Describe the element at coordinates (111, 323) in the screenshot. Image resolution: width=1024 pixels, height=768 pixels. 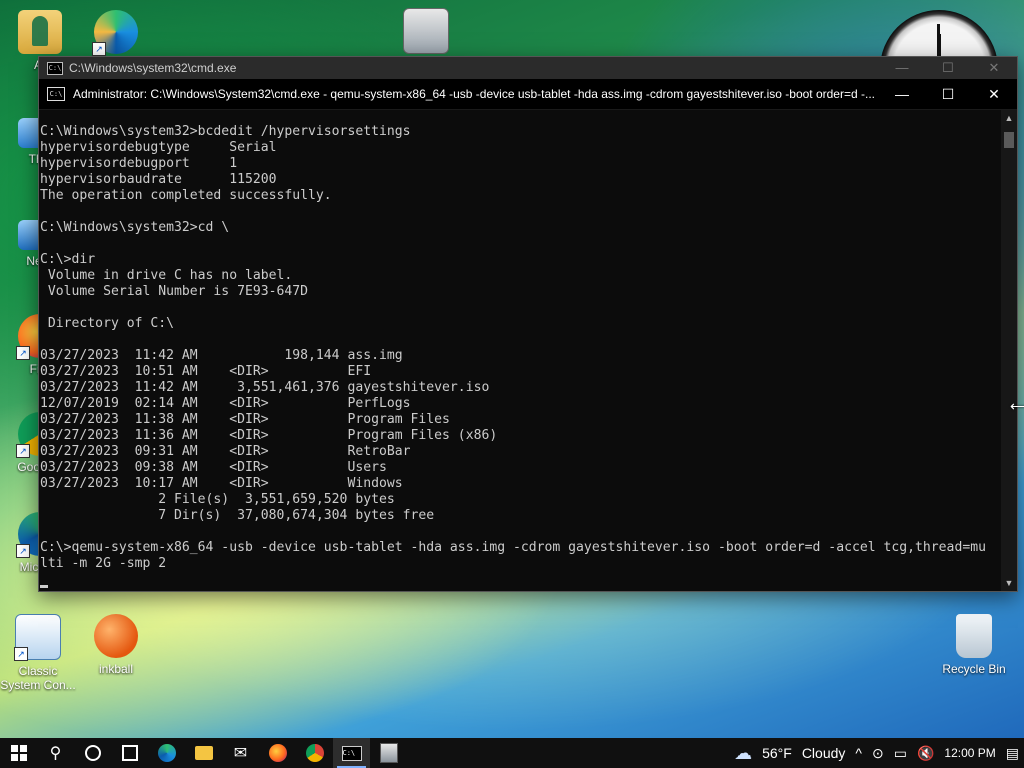
I see `console-line: Directory of C:\` at that location.